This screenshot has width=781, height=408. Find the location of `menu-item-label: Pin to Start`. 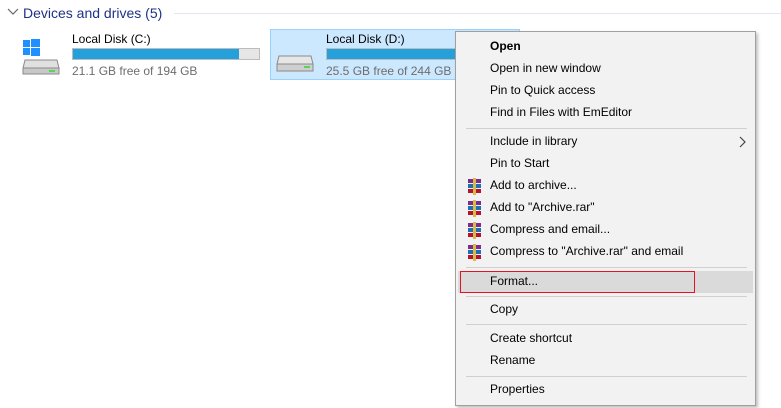

menu-item-label: Pin to Start is located at coordinates (520, 163).